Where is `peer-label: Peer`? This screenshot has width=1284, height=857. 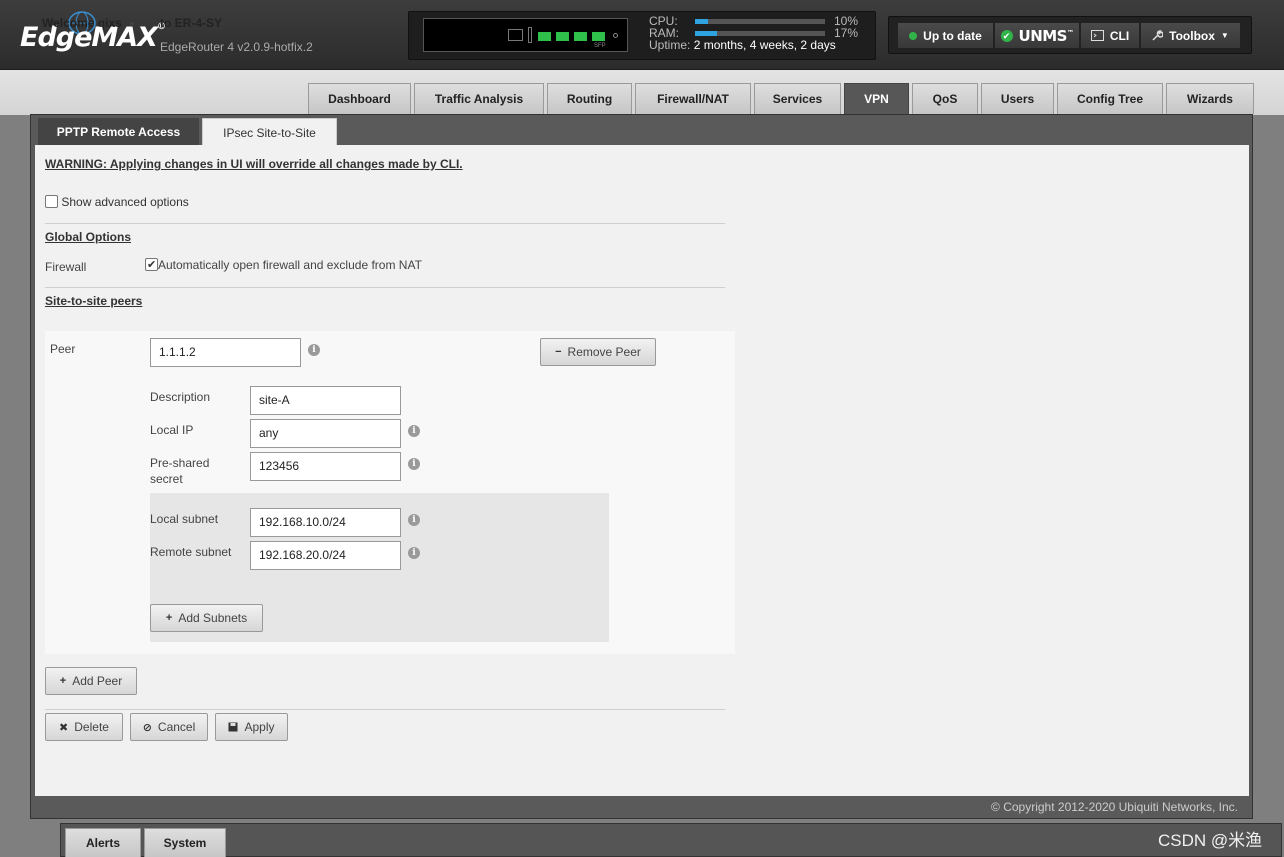
peer-label: Peer is located at coordinates (63, 349).